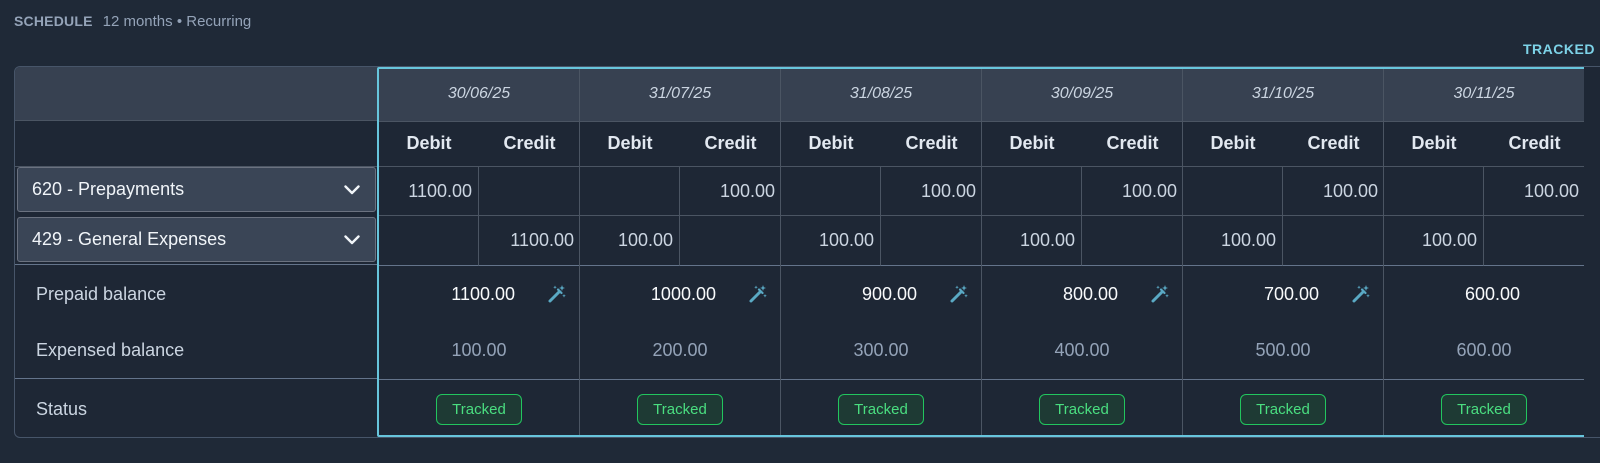 This screenshot has width=1600, height=463. I want to click on expensed-balance-value: 600.00, so click(1484, 351).